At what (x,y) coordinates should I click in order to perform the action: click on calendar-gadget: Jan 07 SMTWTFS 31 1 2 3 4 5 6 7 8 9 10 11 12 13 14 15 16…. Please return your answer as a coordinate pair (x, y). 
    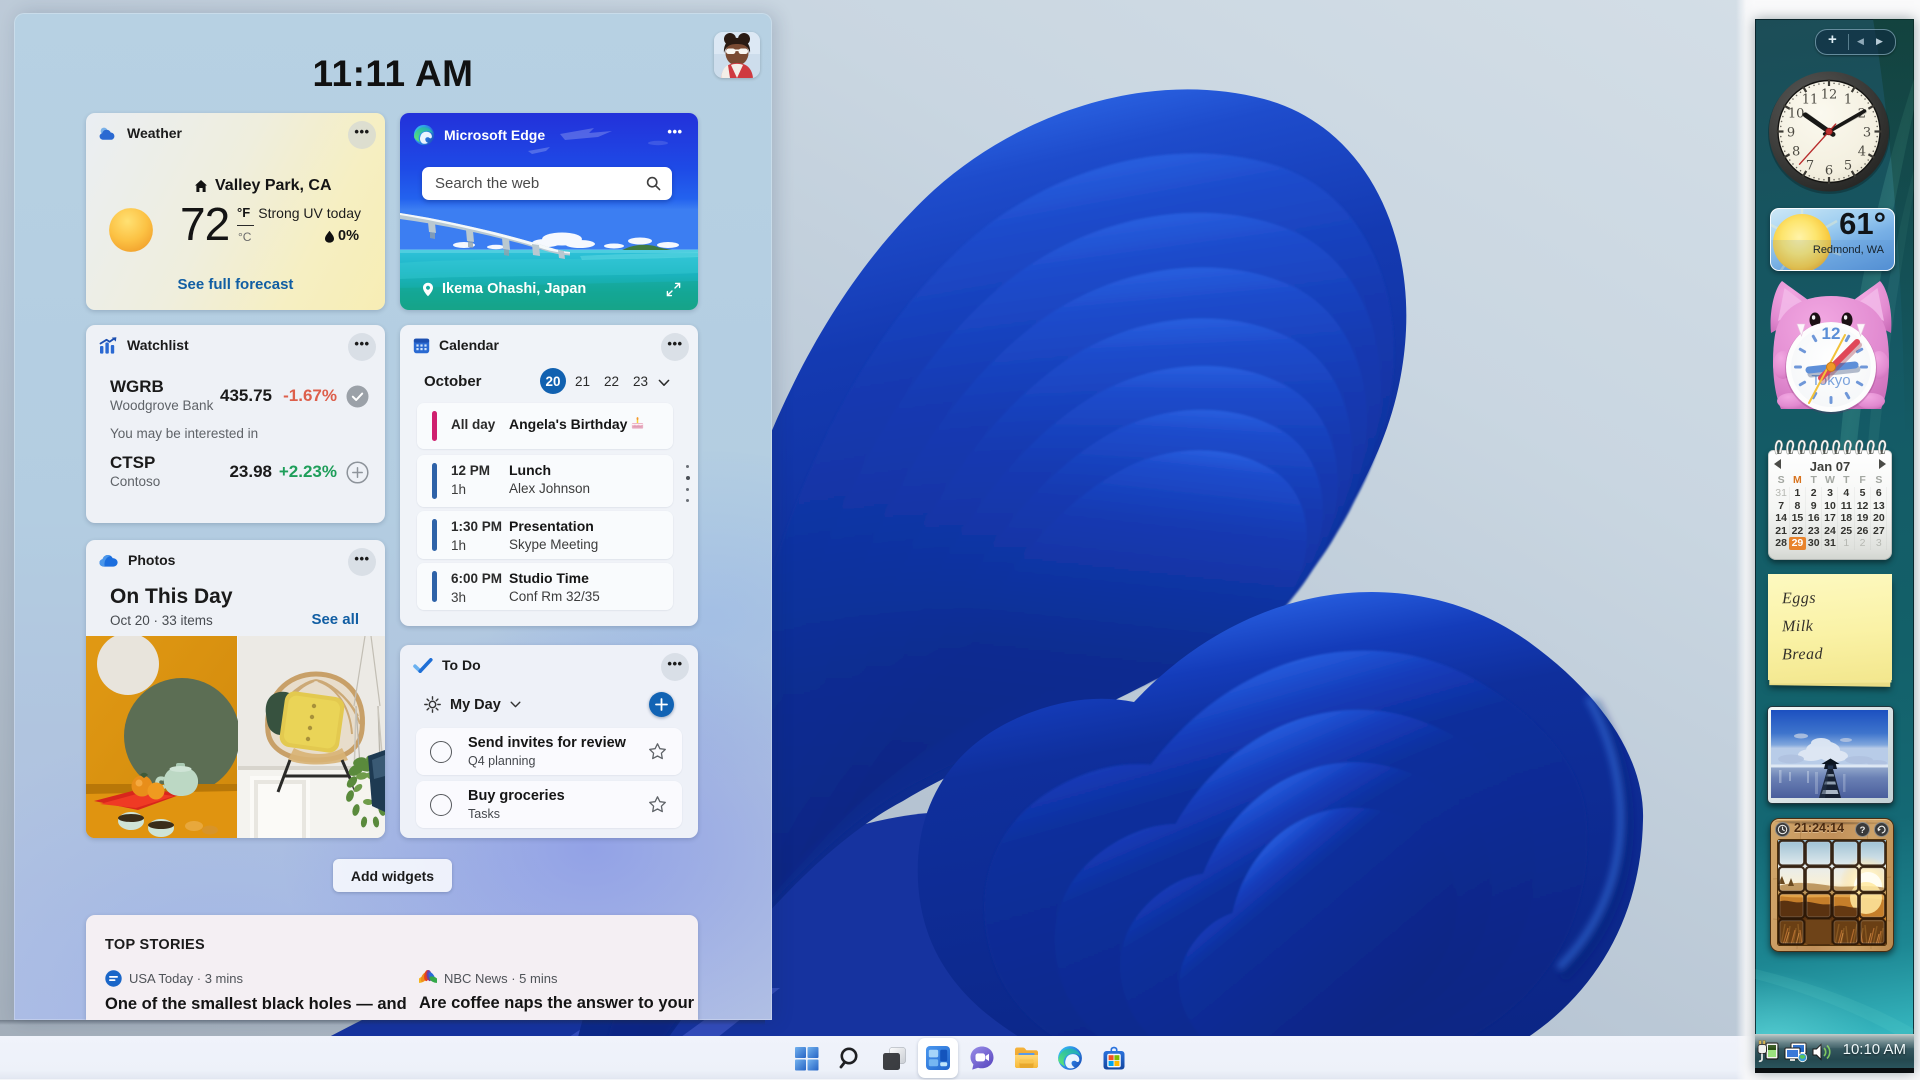
    Looking at the image, I should click on (1830, 496).